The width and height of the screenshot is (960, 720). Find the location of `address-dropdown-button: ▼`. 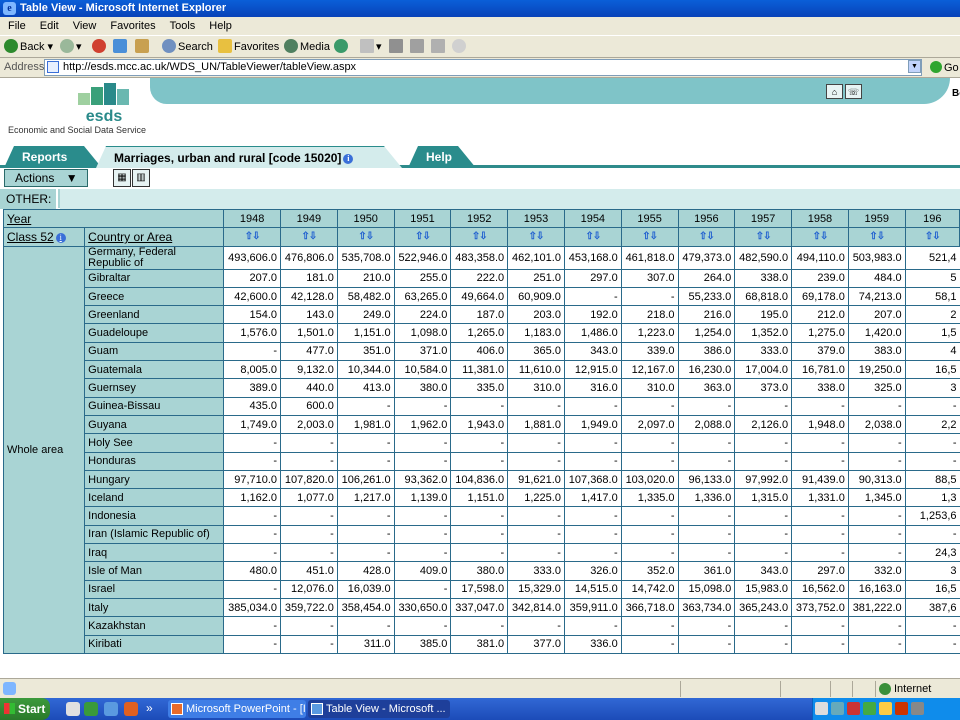

address-dropdown-button: ▼ is located at coordinates (914, 66).